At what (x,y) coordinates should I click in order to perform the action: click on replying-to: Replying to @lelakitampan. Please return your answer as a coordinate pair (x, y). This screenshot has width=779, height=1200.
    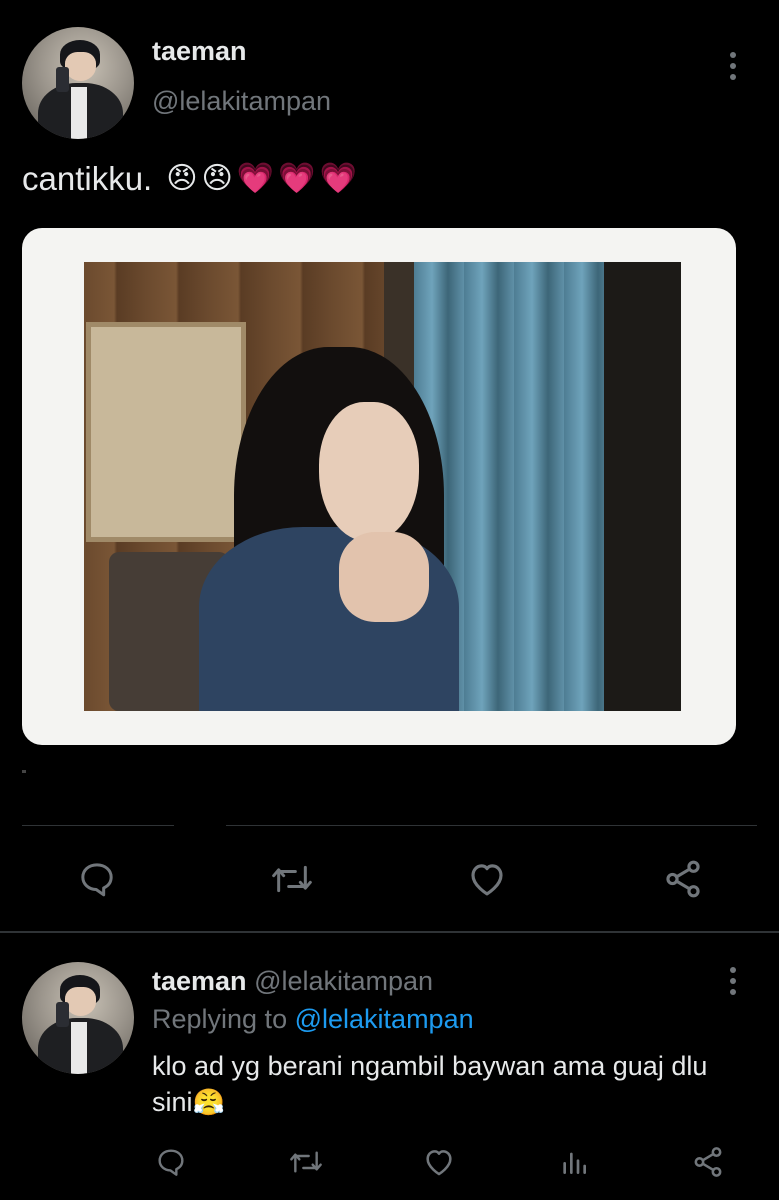
    Looking at the image, I should click on (313, 1019).